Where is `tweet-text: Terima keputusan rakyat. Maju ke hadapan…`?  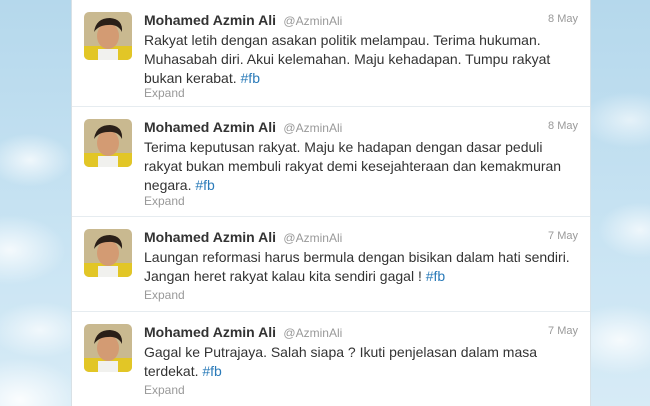
tweet-text: Terima keputusan rakyat. Maju ke hadapan… is located at coordinates (362, 166).